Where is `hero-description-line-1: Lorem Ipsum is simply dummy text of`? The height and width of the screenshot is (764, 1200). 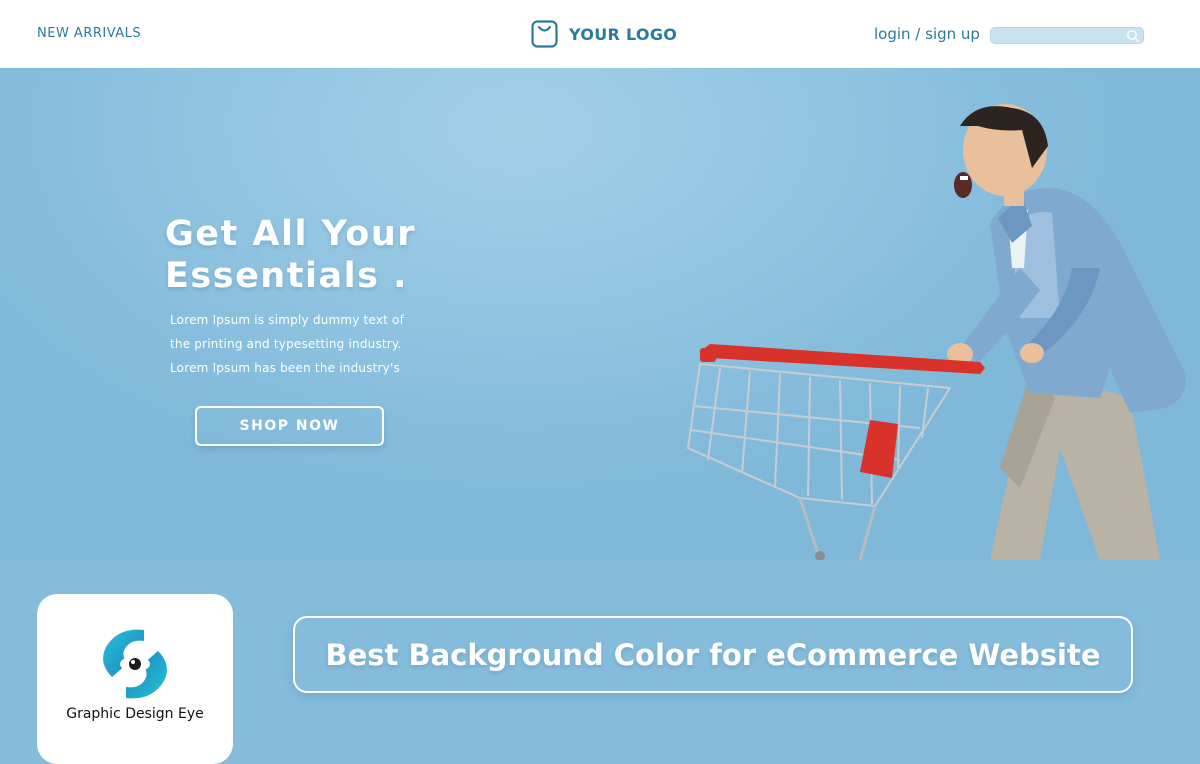 hero-description-line-1: Lorem Ipsum is simply dummy text of is located at coordinates (287, 320).